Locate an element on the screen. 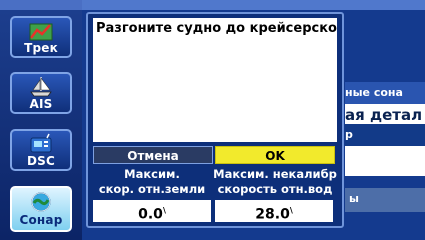 This screenshot has width=425, height=240. background-row-text: ные сона is located at coordinates (374, 92).